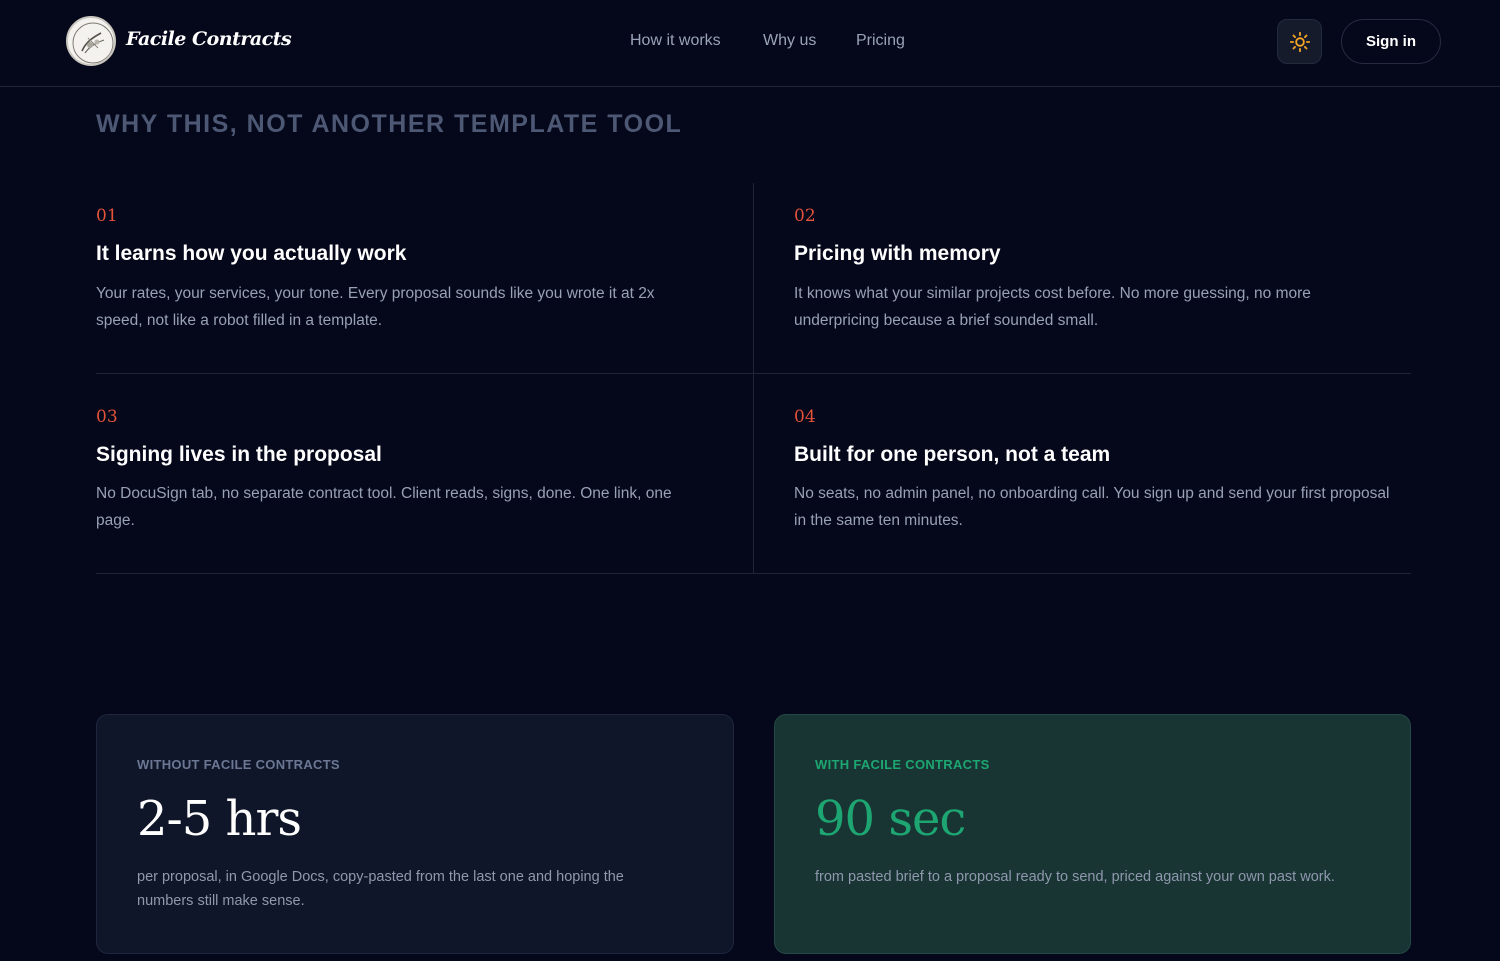 The image size is (1500, 961). Describe the element at coordinates (251, 253) in the screenshot. I see `feature-title: It learns how you actually work` at that location.